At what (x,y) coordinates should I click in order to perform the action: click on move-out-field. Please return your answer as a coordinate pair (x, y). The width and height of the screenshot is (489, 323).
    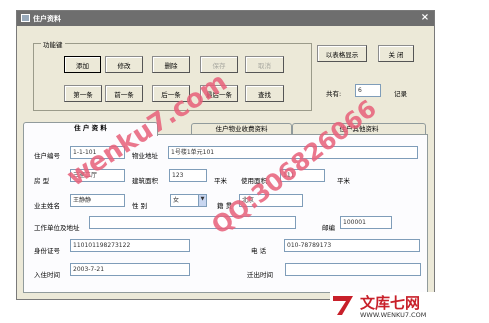
    Looking at the image, I should click on (353, 269).